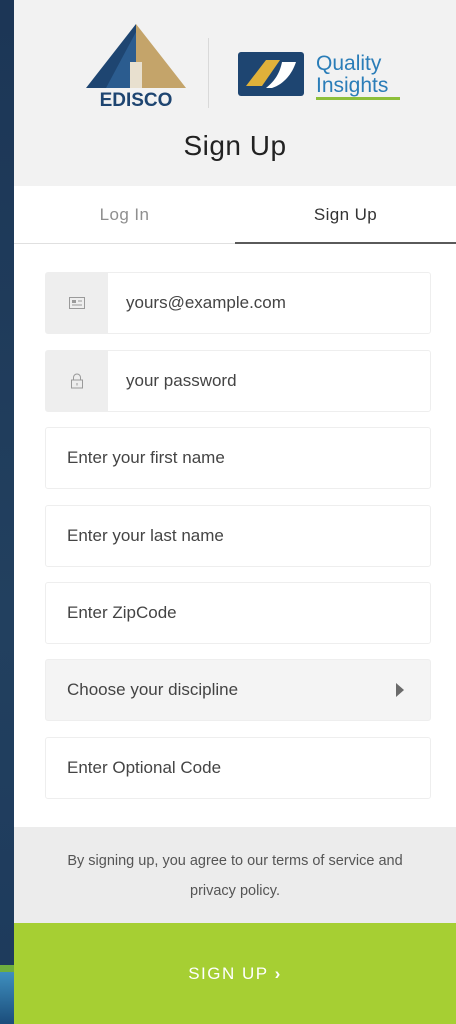 Image resolution: width=456 pixels, height=1024 pixels. What do you see at coordinates (238, 458) in the screenshot?
I see `first-name-field: Enter your first name` at bounding box center [238, 458].